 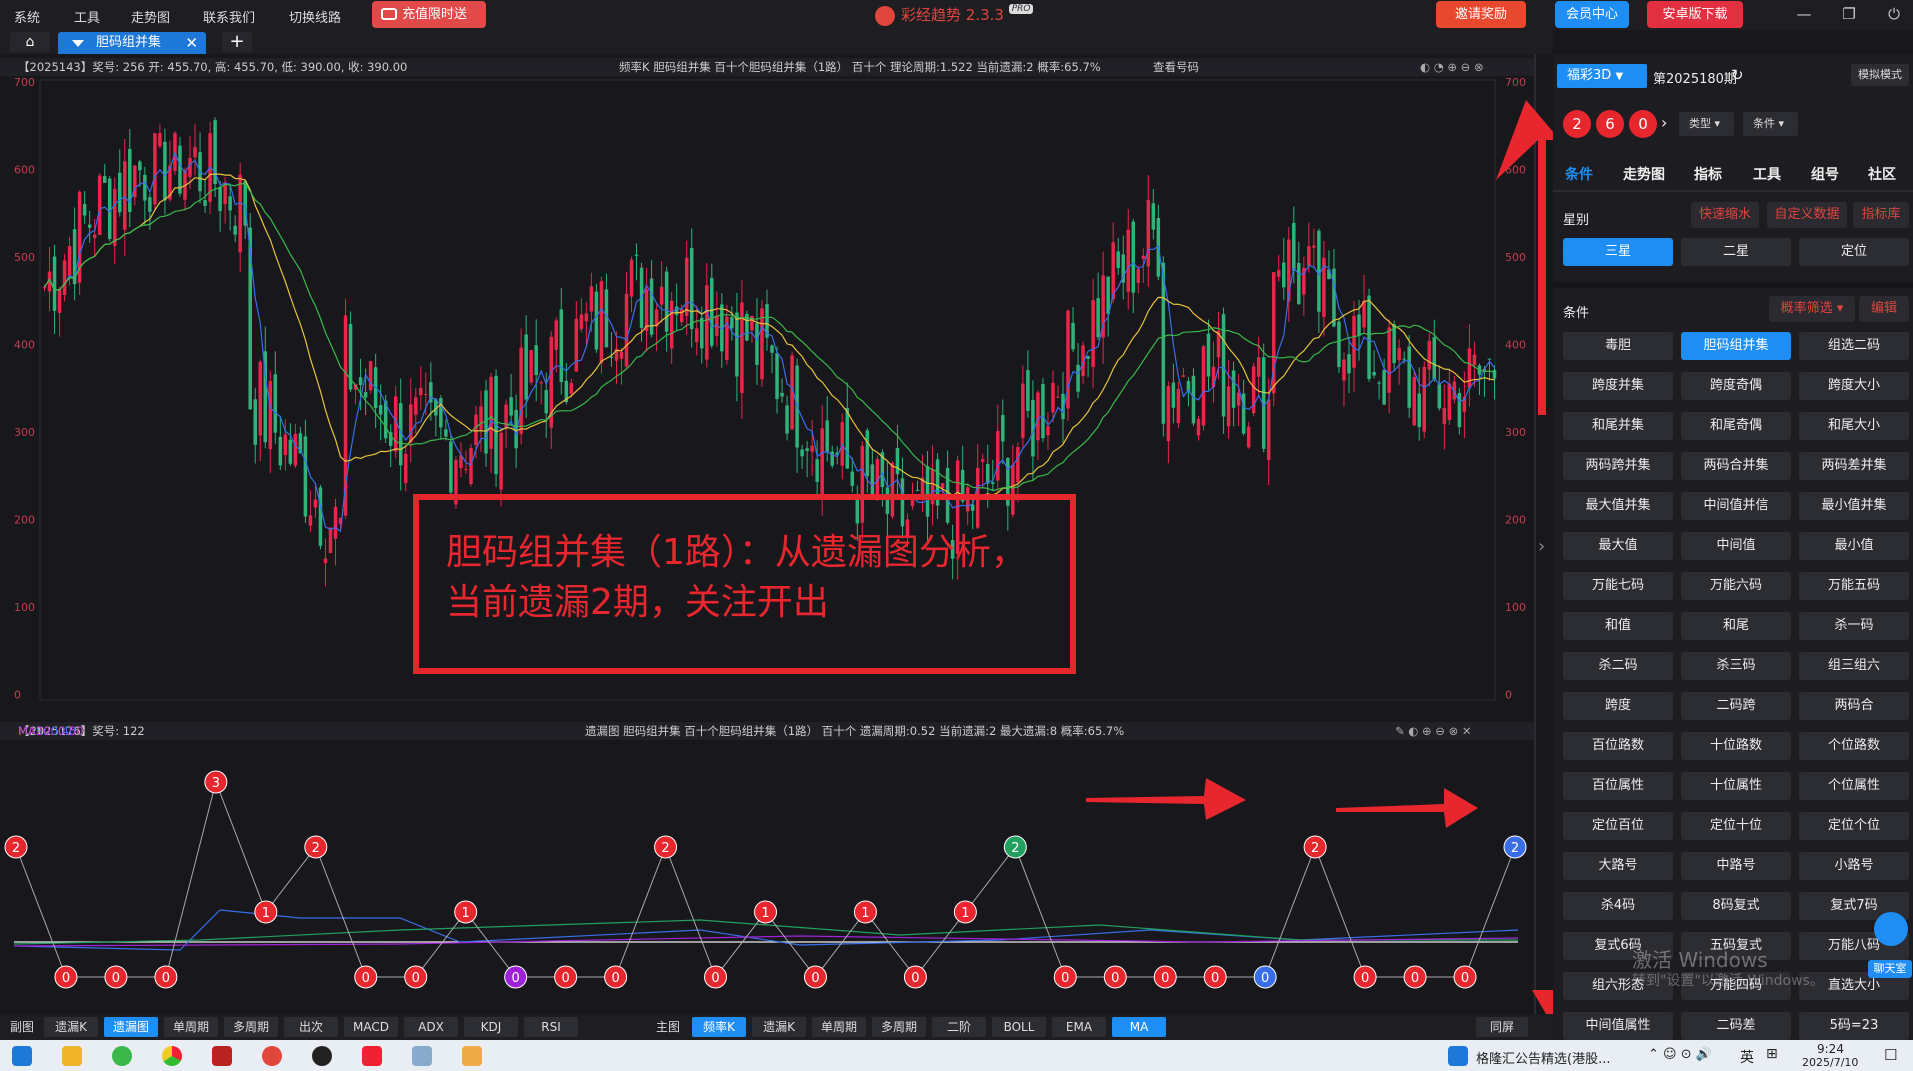 I want to click on main-chart-button: EMA, so click(x=1079, y=1027).